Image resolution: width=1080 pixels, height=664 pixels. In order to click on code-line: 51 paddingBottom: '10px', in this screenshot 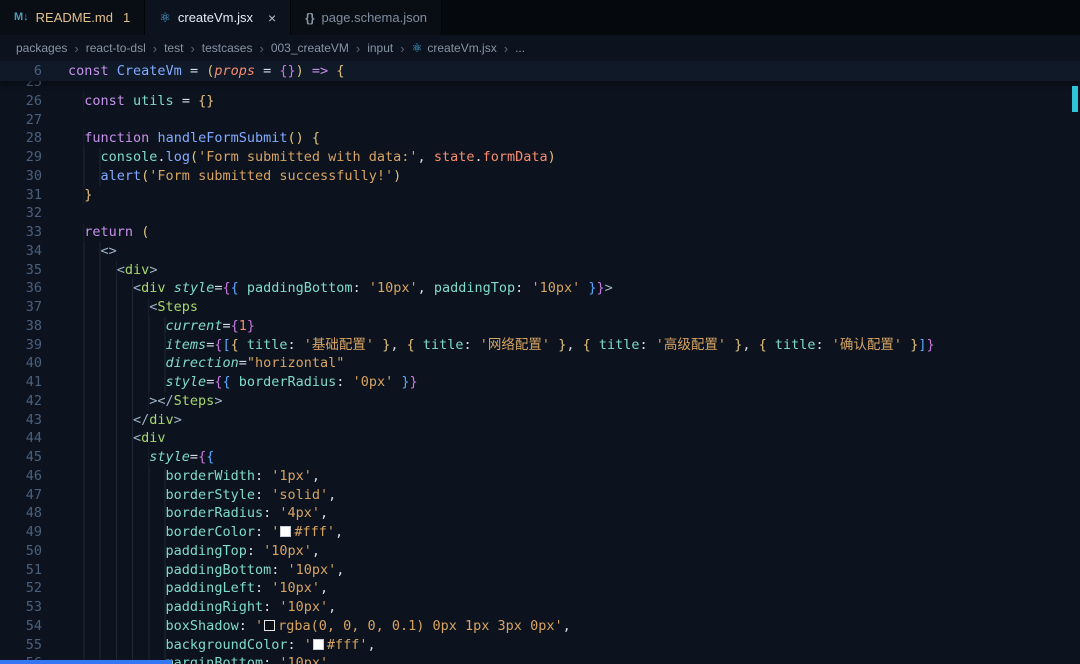, I will do `click(540, 570)`.